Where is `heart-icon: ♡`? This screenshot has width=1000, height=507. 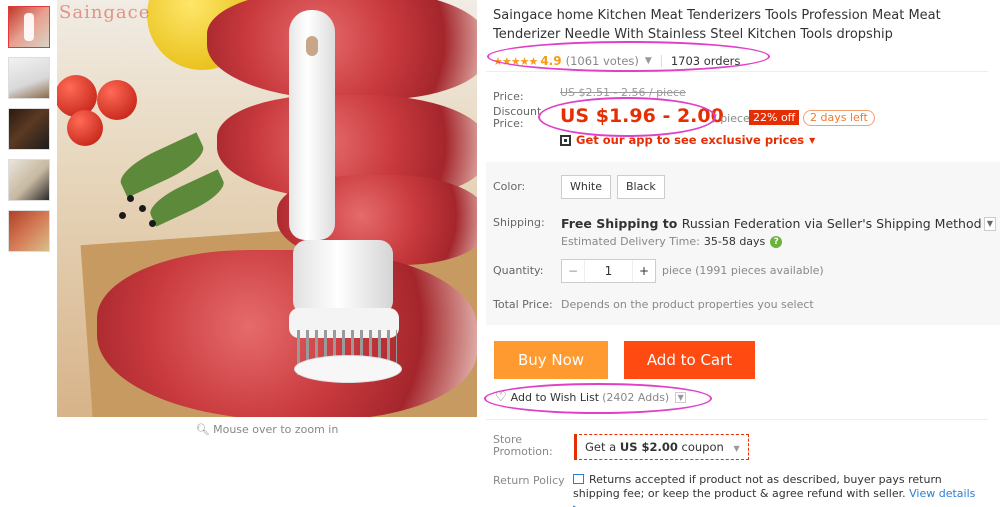 heart-icon: ♡ is located at coordinates (501, 397).